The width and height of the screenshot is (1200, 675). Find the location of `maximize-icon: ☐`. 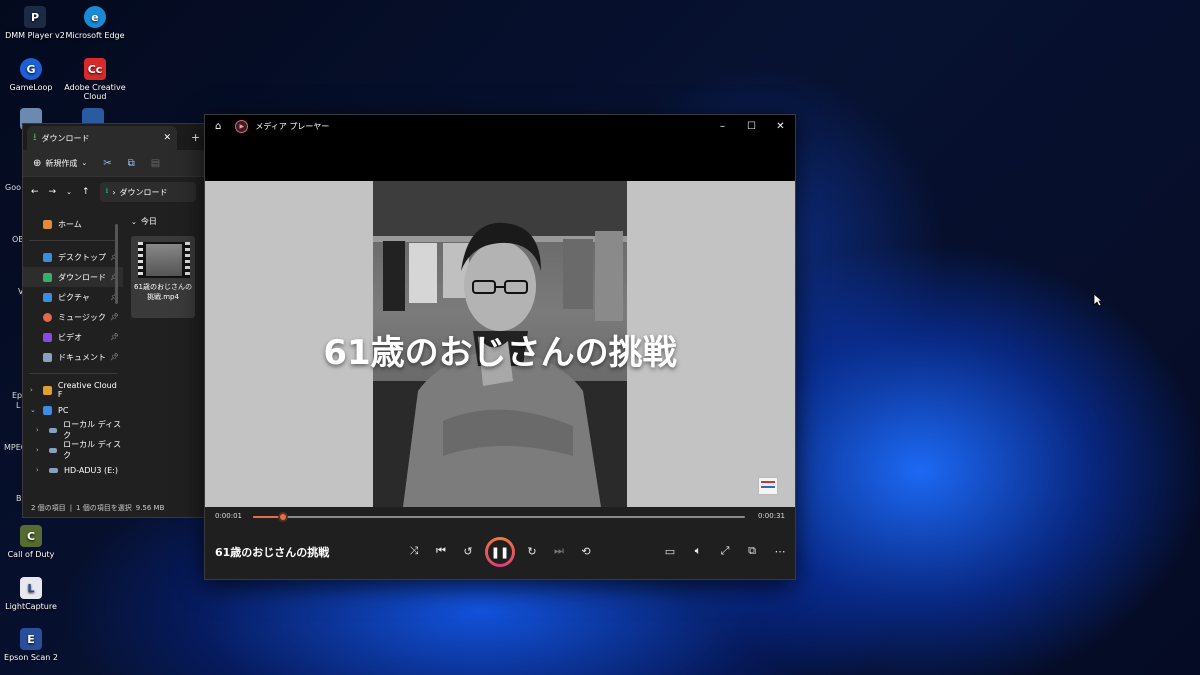

maximize-icon: ☐ is located at coordinates (751, 126).